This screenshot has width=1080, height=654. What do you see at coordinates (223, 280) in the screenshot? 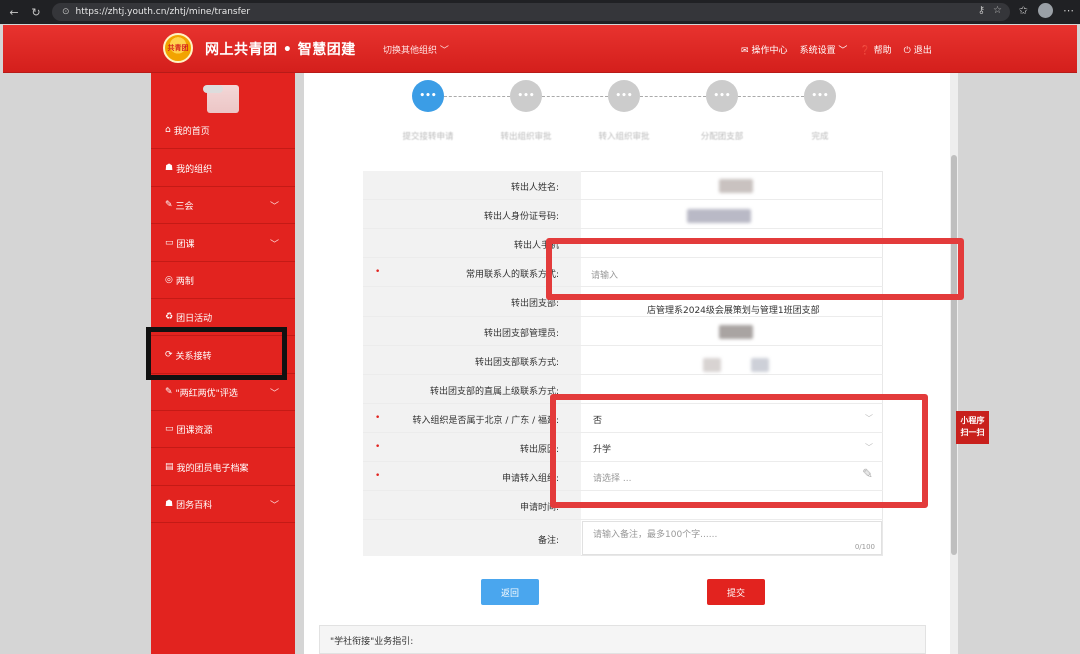
I see `sidebar-item-two-systems: ◎ 两制` at bounding box center [223, 280].